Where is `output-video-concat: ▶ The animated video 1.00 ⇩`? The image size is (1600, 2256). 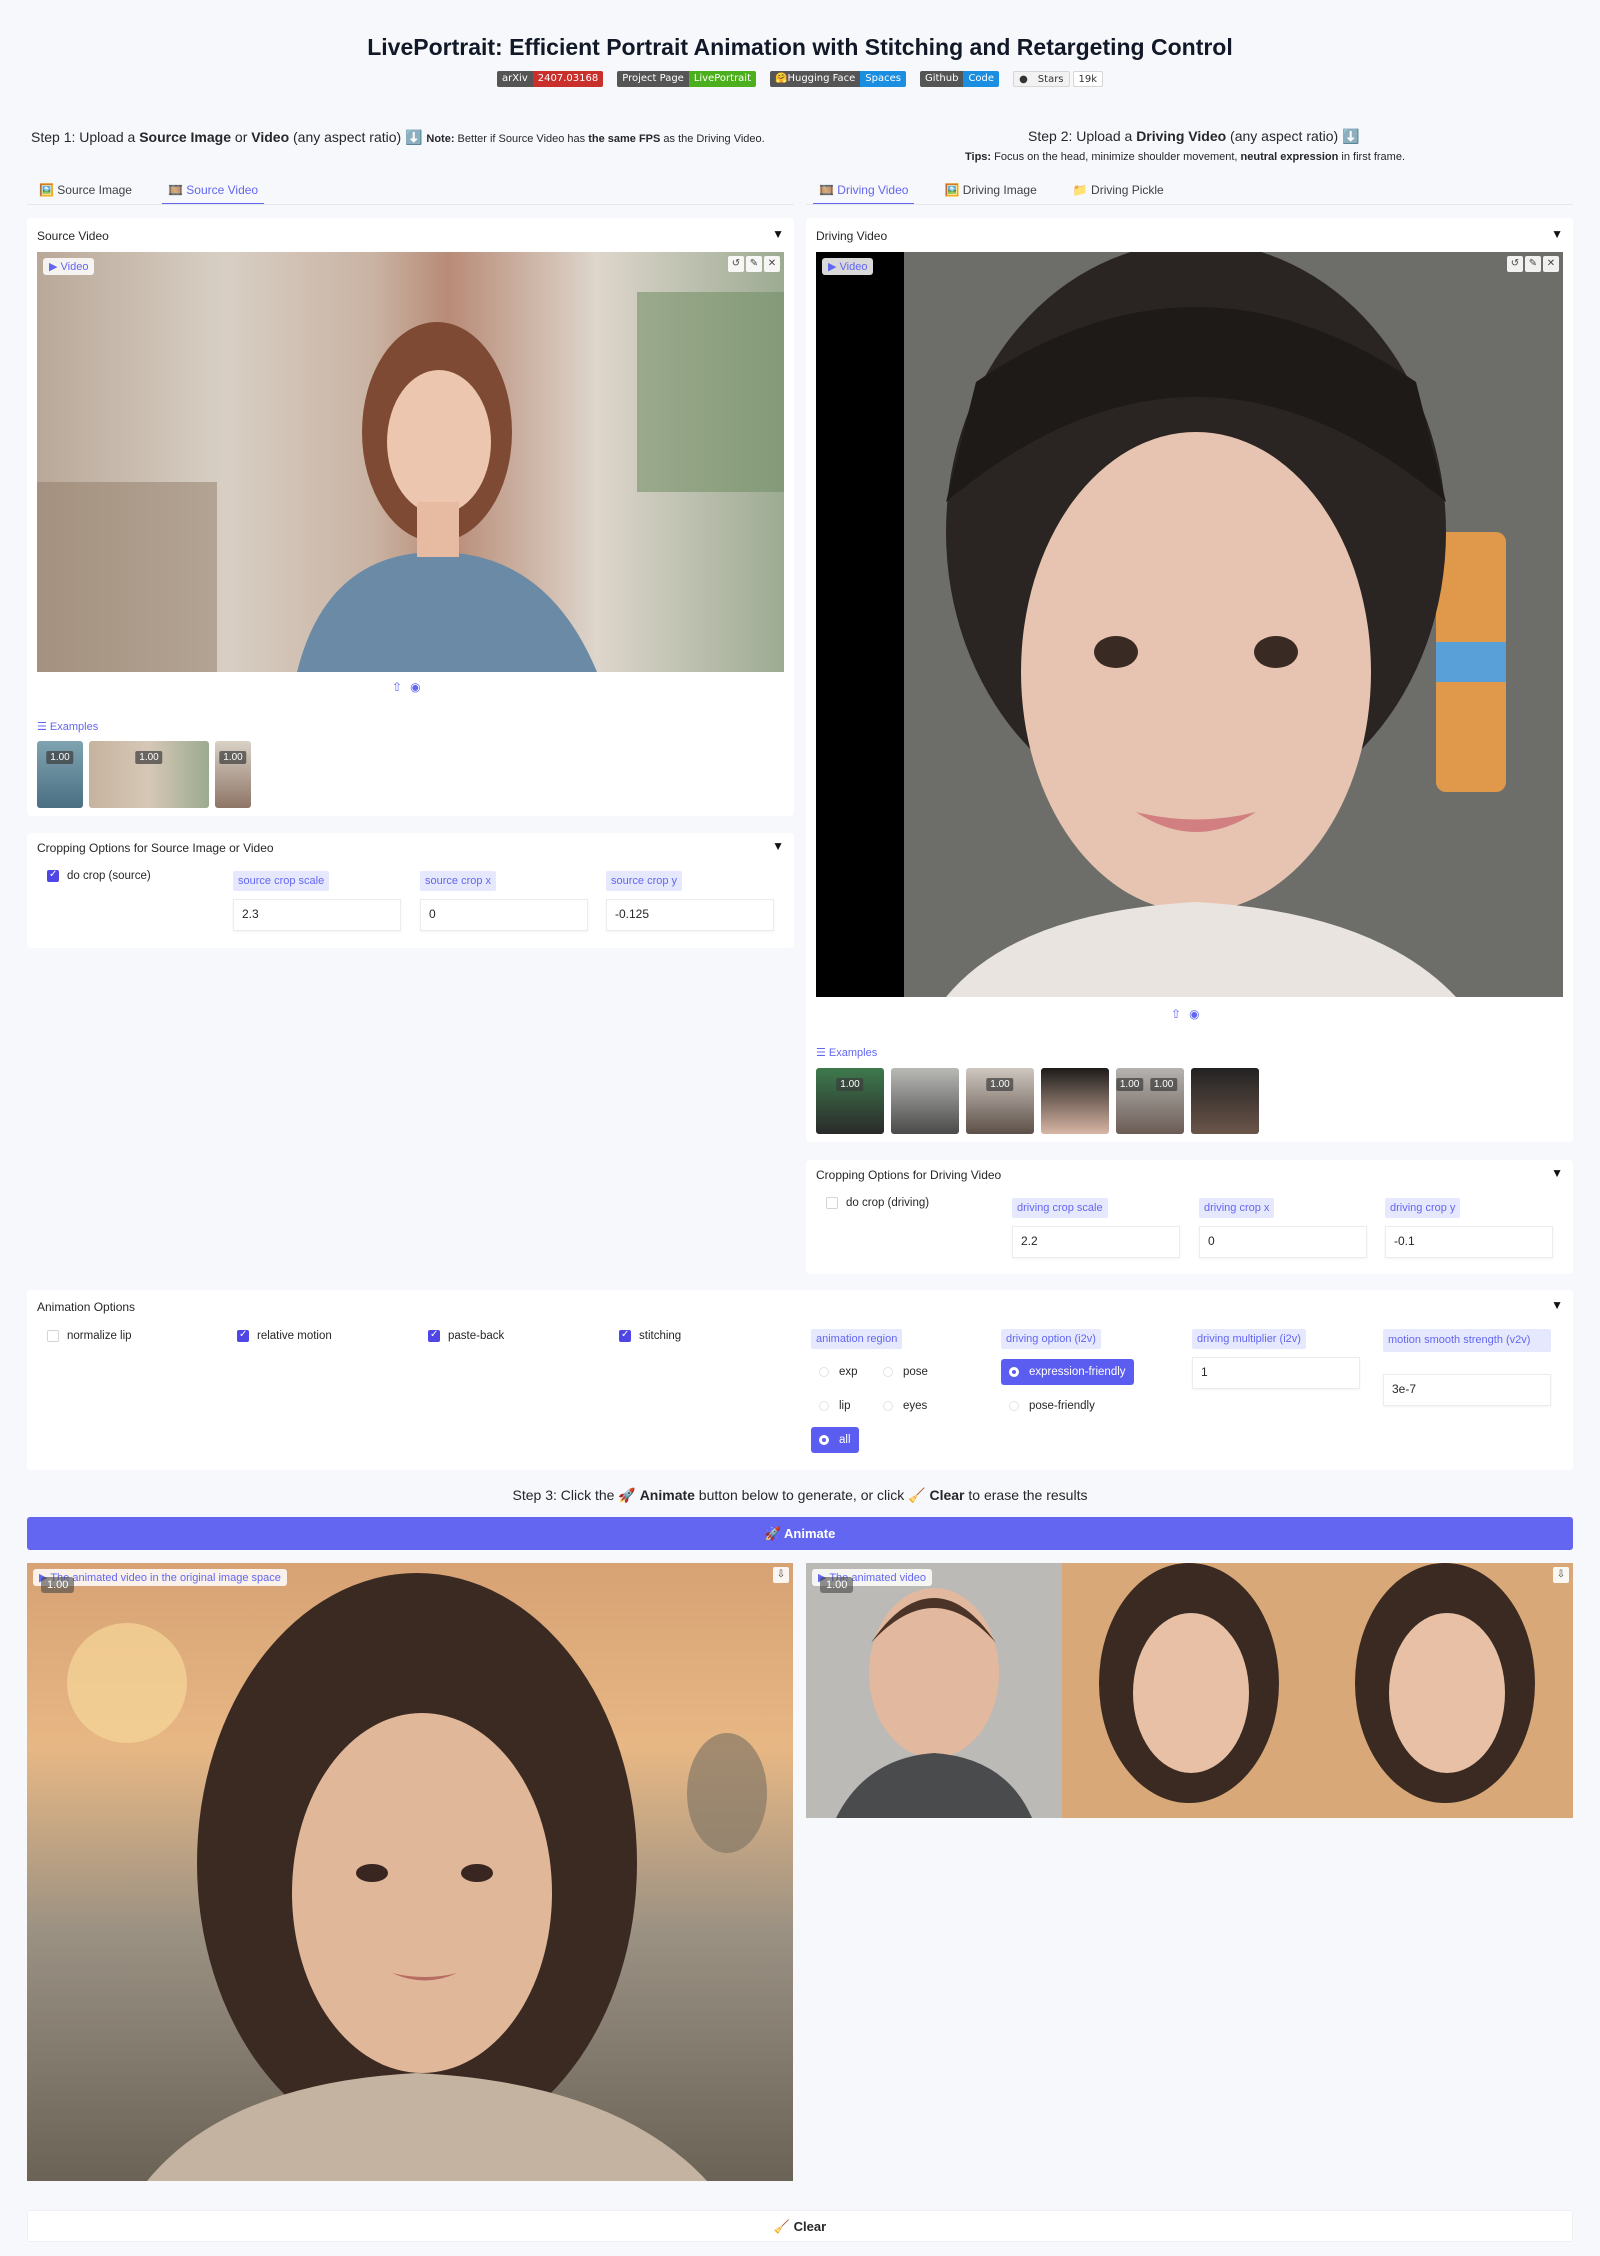
output-video-concat: ▶ The animated video 1.00 ⇩ is located at coordinates (1189, 1690).